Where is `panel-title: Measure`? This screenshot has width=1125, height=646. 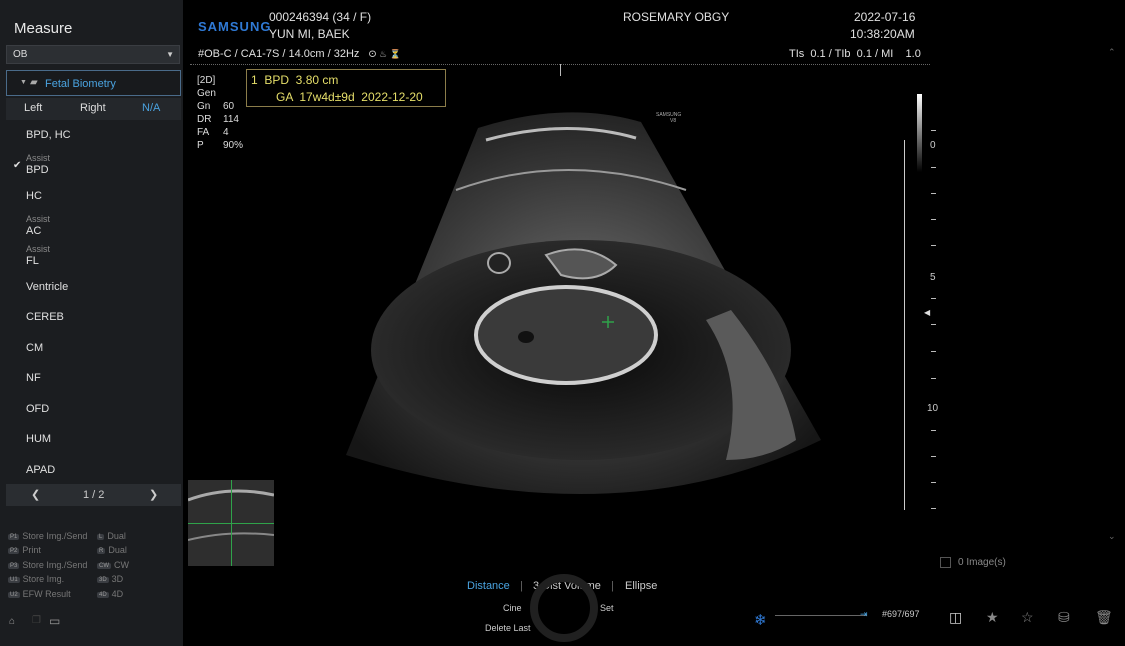
panel-title: Measure is located at coordinates (43, 28).